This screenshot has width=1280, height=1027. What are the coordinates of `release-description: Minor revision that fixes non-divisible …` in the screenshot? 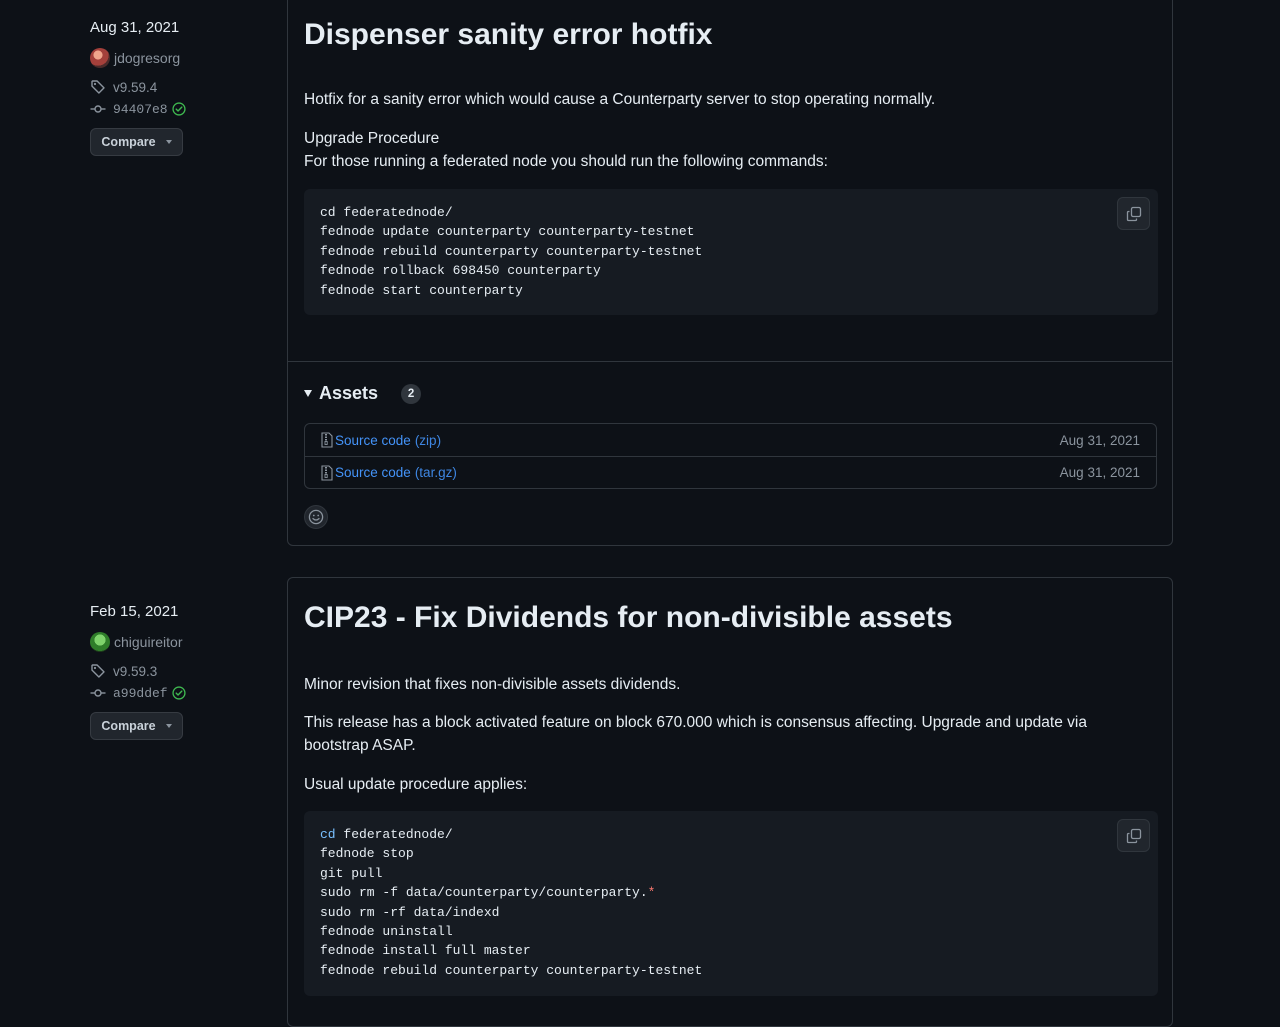 It's located at (492, 684).